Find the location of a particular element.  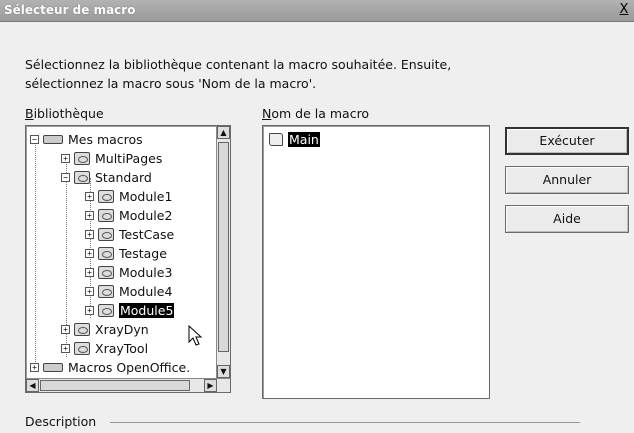

tree-item-label: TestCase is located at coordinates (147, 234).